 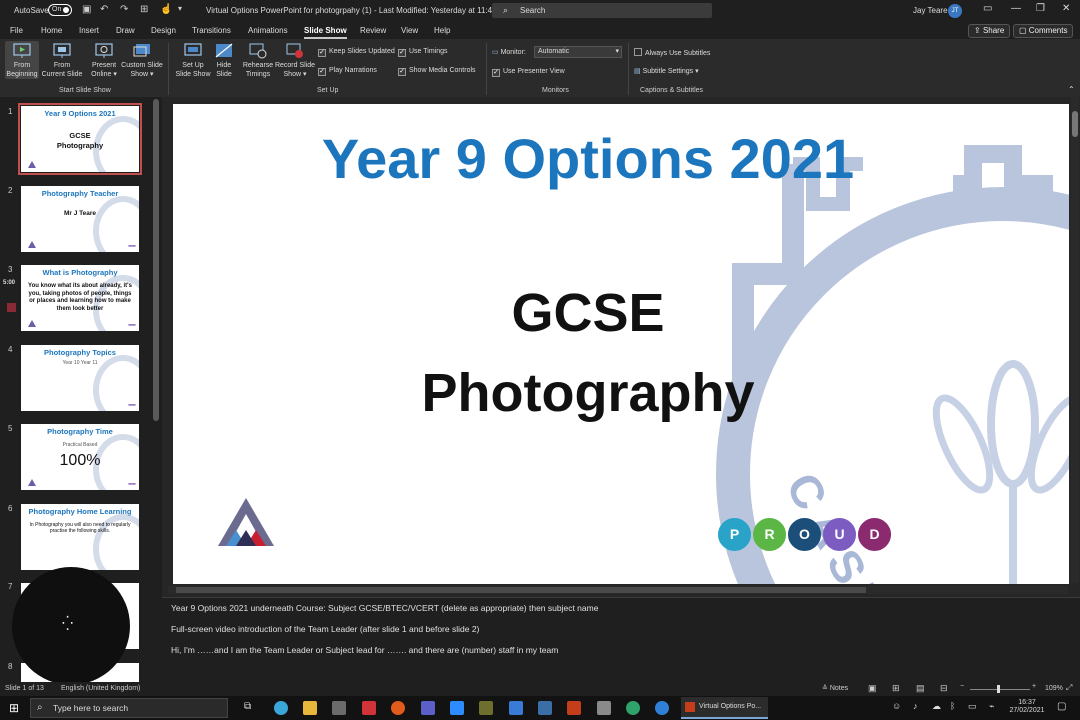 What do you see at coordinates (369, 708) in the screenshot?
I see `acrobat-icon` at bounding box center [369, 708].